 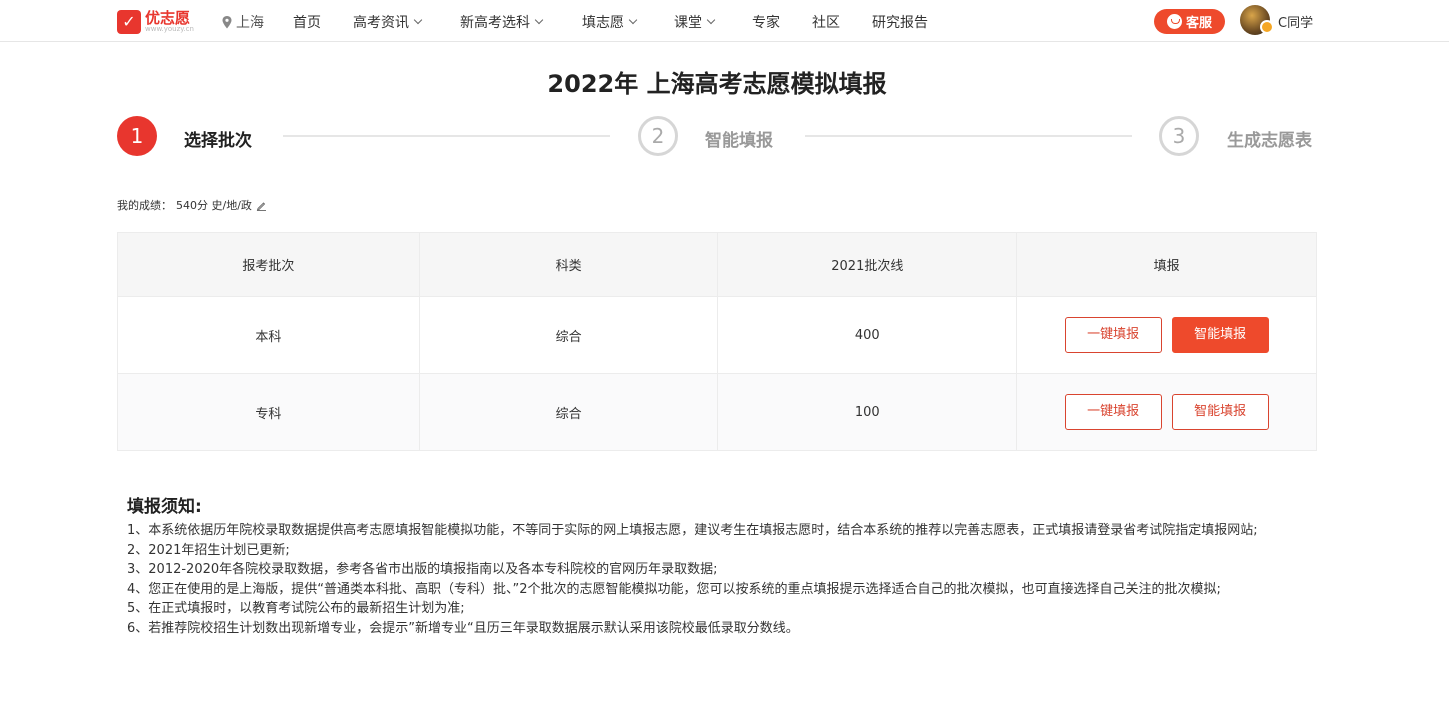 I want to click on table-row: 本科 综合 400 一键填报 智能填报, so click(x=717, y=335).